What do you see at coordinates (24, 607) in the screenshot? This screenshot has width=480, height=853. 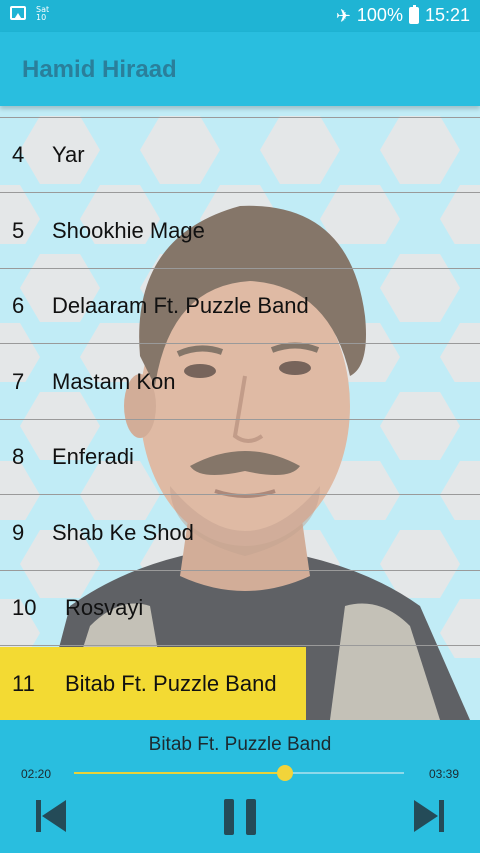 I see `track-number: 10` at bounding box center [24, 607].